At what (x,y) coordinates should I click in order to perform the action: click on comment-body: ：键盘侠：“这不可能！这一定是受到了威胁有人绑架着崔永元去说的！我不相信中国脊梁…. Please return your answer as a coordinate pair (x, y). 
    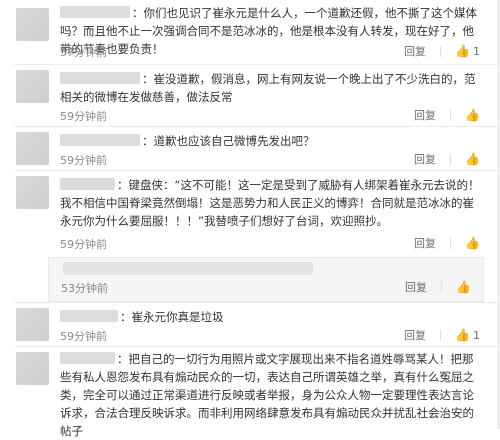
    Looking at the image, I should click on (270, 203).